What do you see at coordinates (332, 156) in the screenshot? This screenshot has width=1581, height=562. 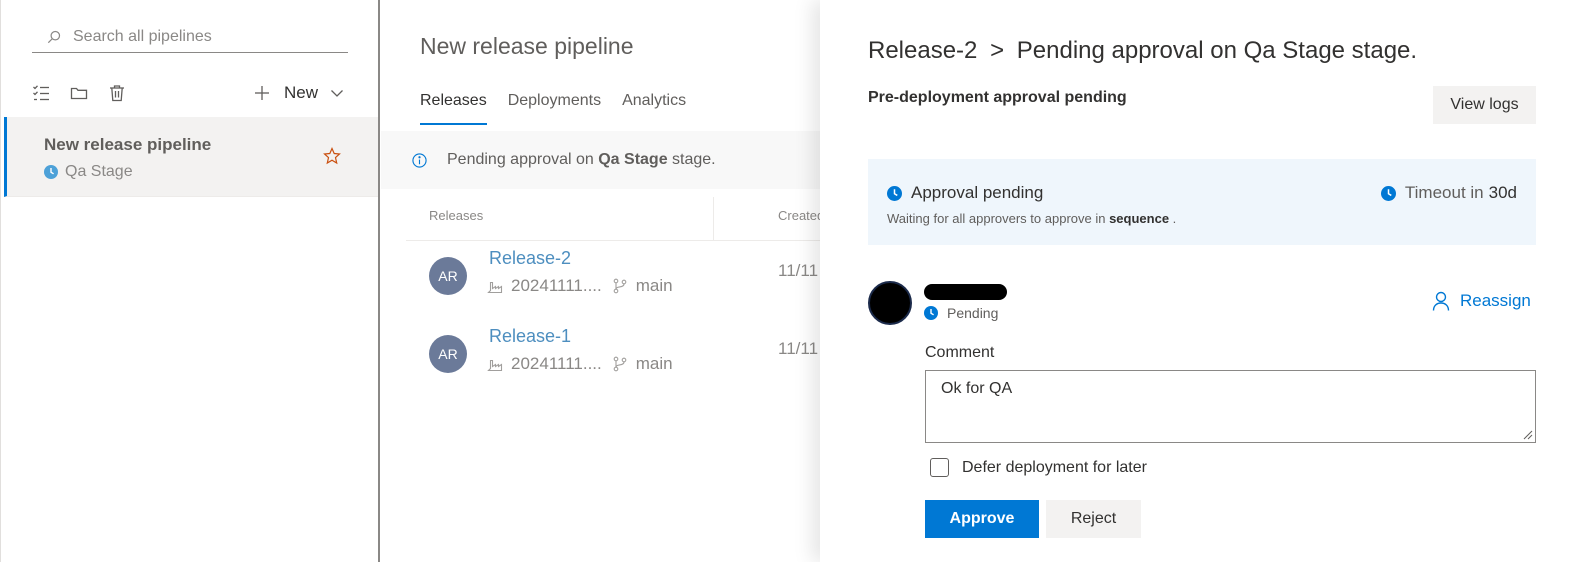 I see `favorite-star-icon` at bounding box center [332, 156].